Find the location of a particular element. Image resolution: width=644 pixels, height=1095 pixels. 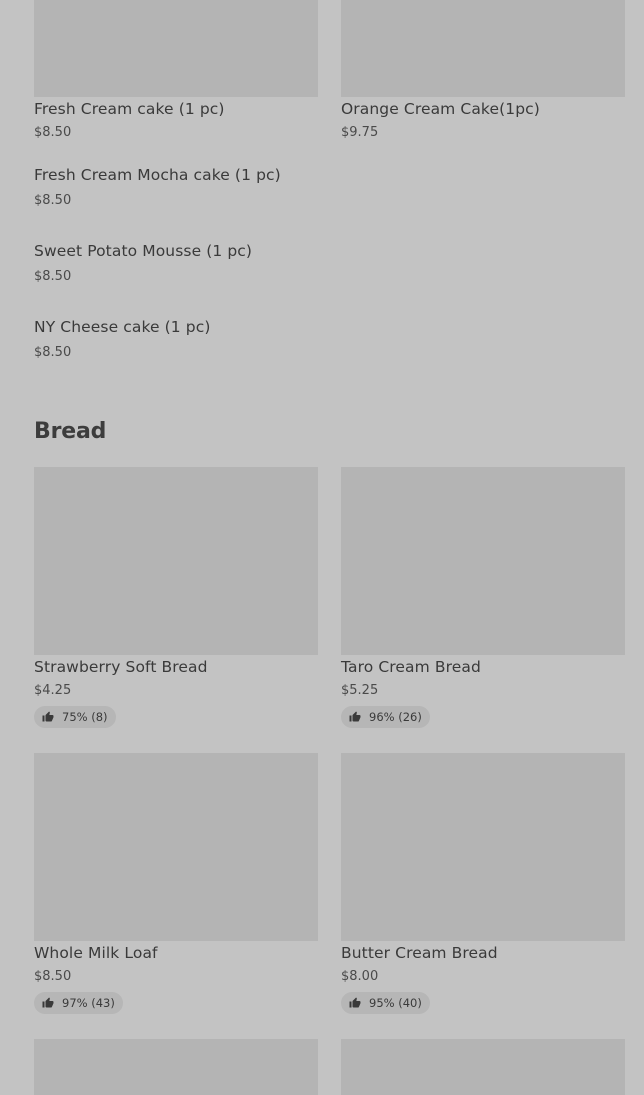

product-price: $5.25 is located at coordinates (360, 690).